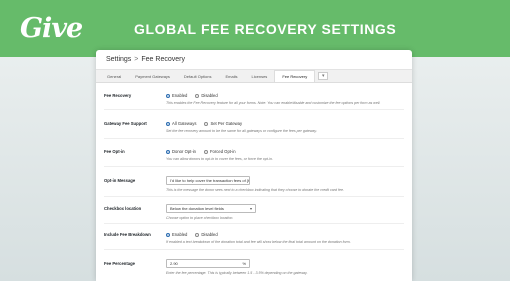 This screenshot has height=281, width=510. Describe the element at coordinates (118, 59) in the screenshot. I see `breadcrumb-root: Settings` at that location.